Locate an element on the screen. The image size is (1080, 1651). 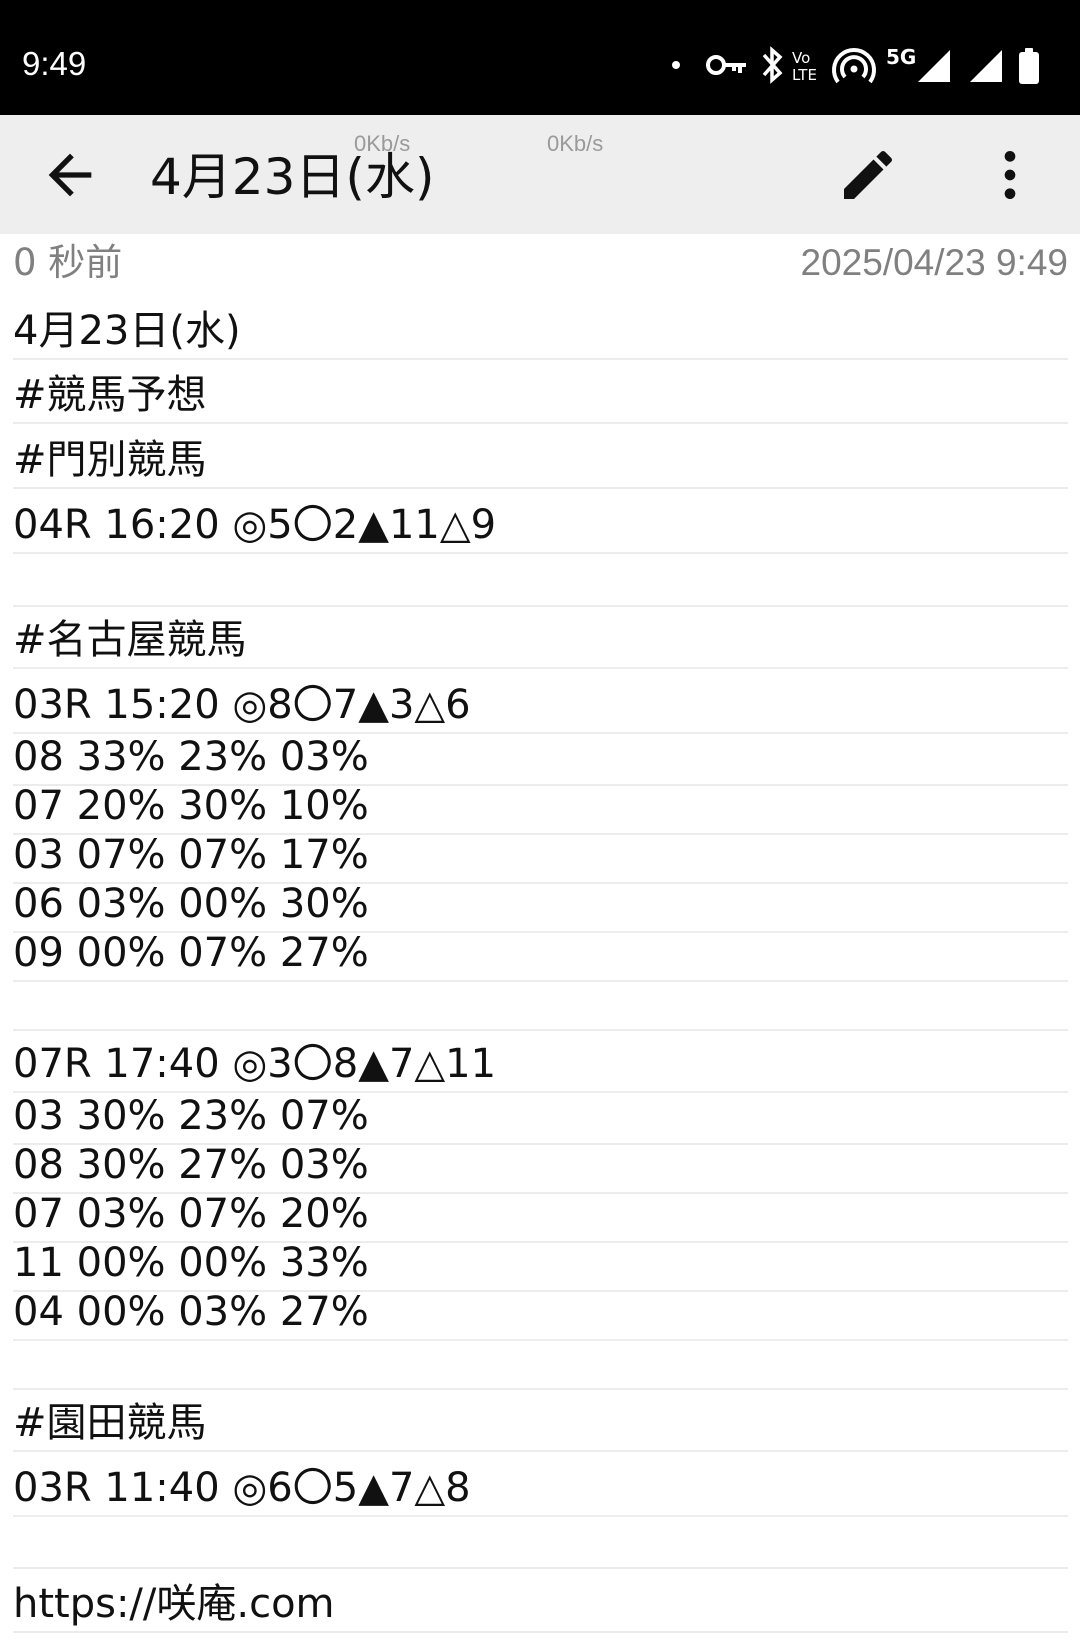
note-link-text: https://咲庵.com is located at coordinates (174, 1604).